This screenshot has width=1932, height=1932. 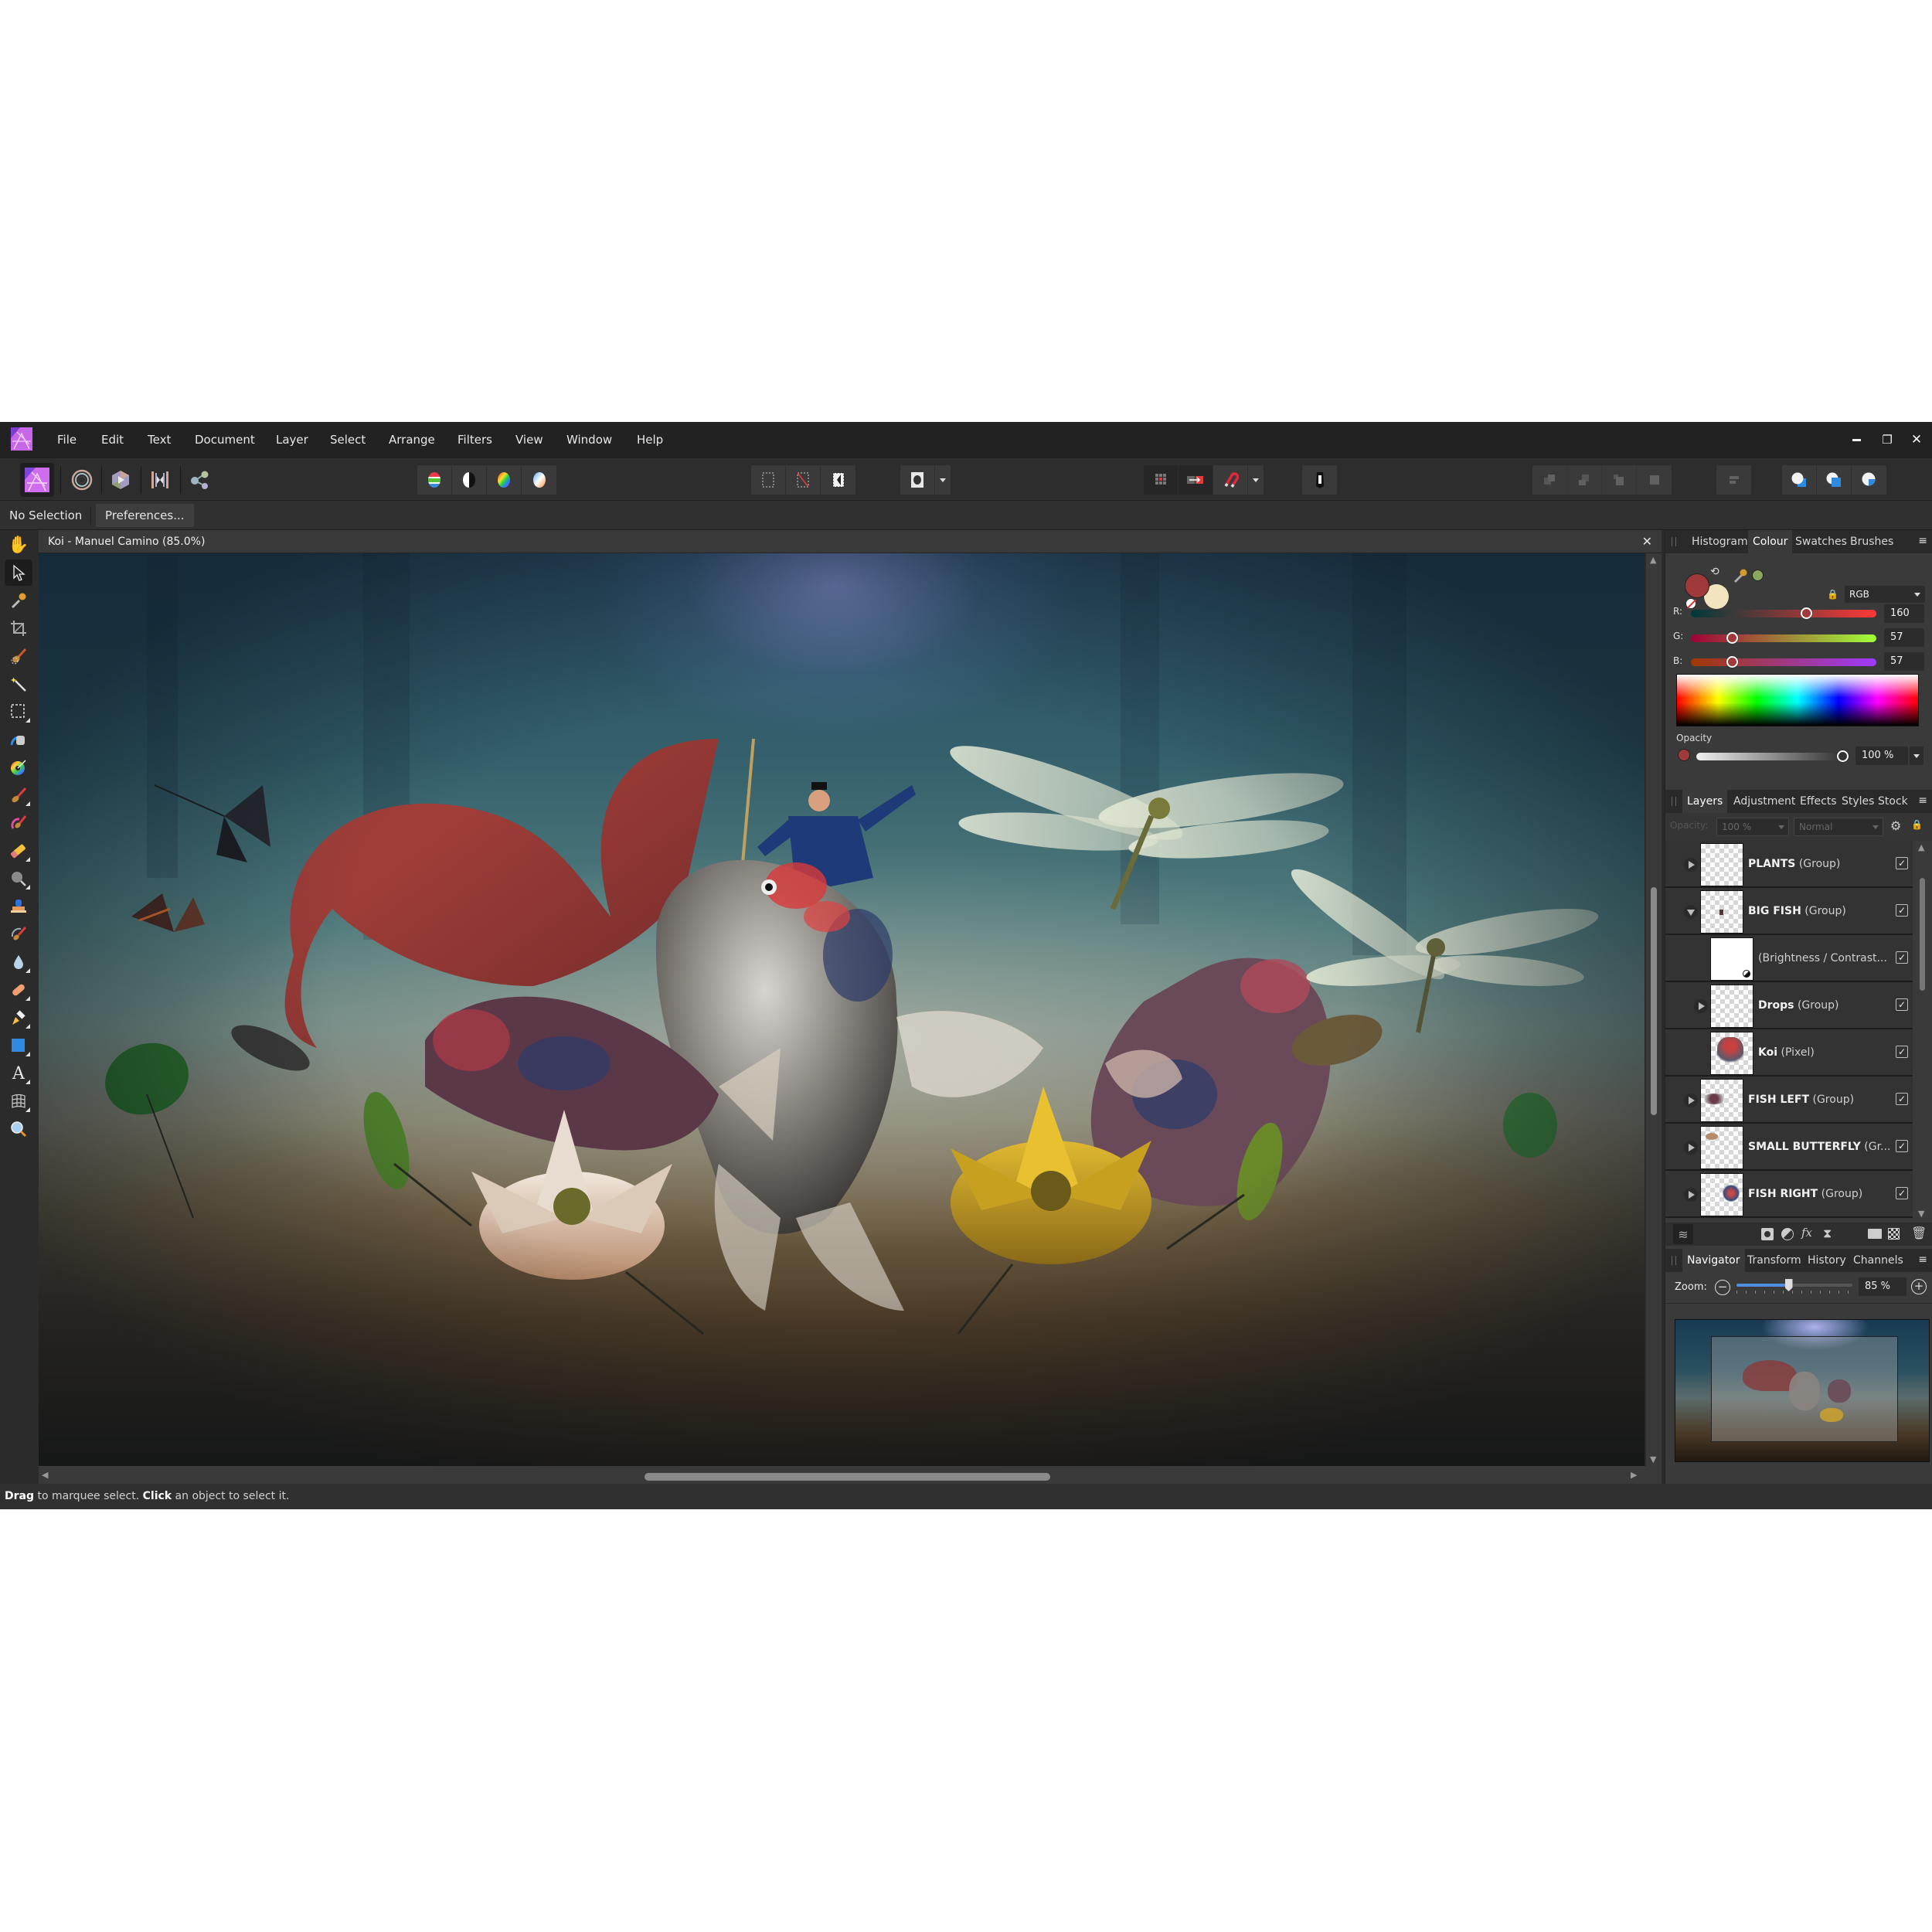 What do you see at coordinates (1904, 662) in the screenshot?
I see `blue-value-field: 57` at bounding box center [1904, 662].